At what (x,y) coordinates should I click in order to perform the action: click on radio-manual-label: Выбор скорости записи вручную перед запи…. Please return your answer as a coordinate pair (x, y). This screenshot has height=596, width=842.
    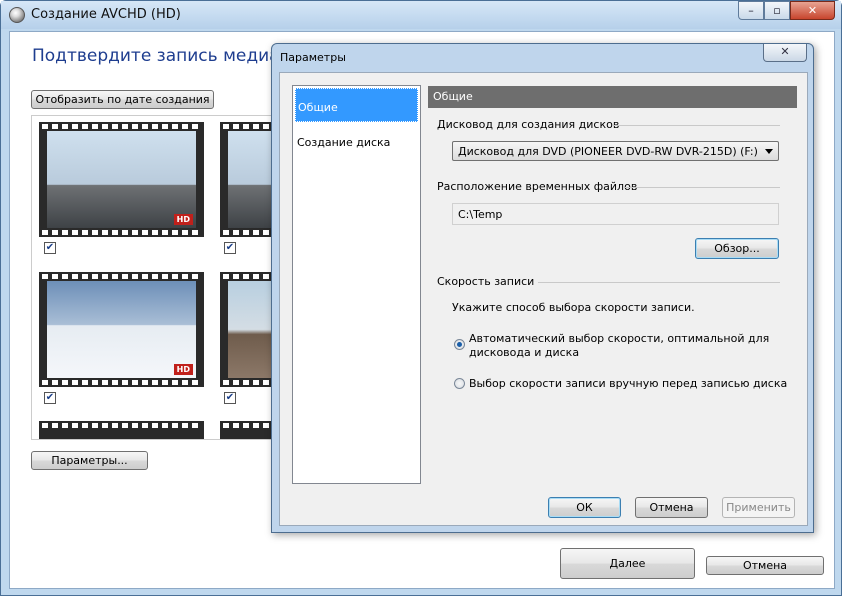
    Looking at the image, I should click on (628, 383).